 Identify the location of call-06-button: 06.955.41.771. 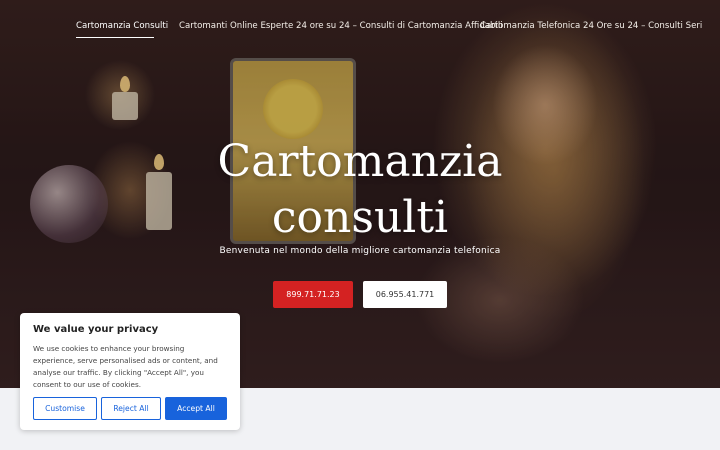
(405, 294).